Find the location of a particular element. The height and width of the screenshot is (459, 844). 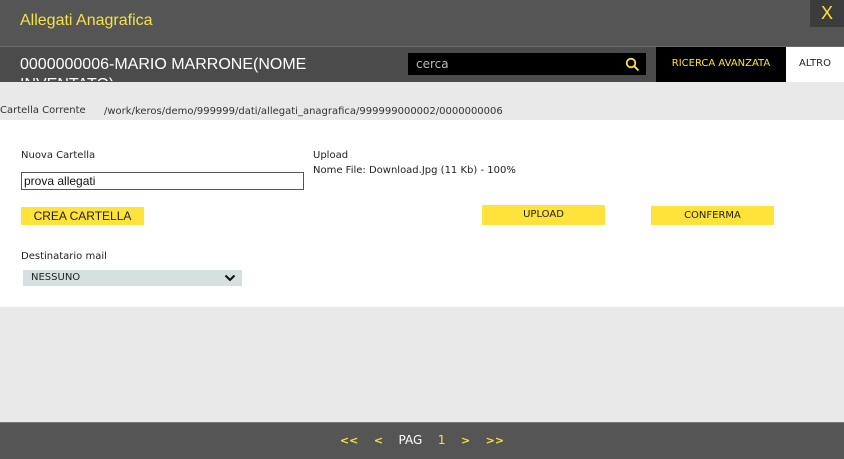

page-label: PAG is located at coordinates (410, 440).